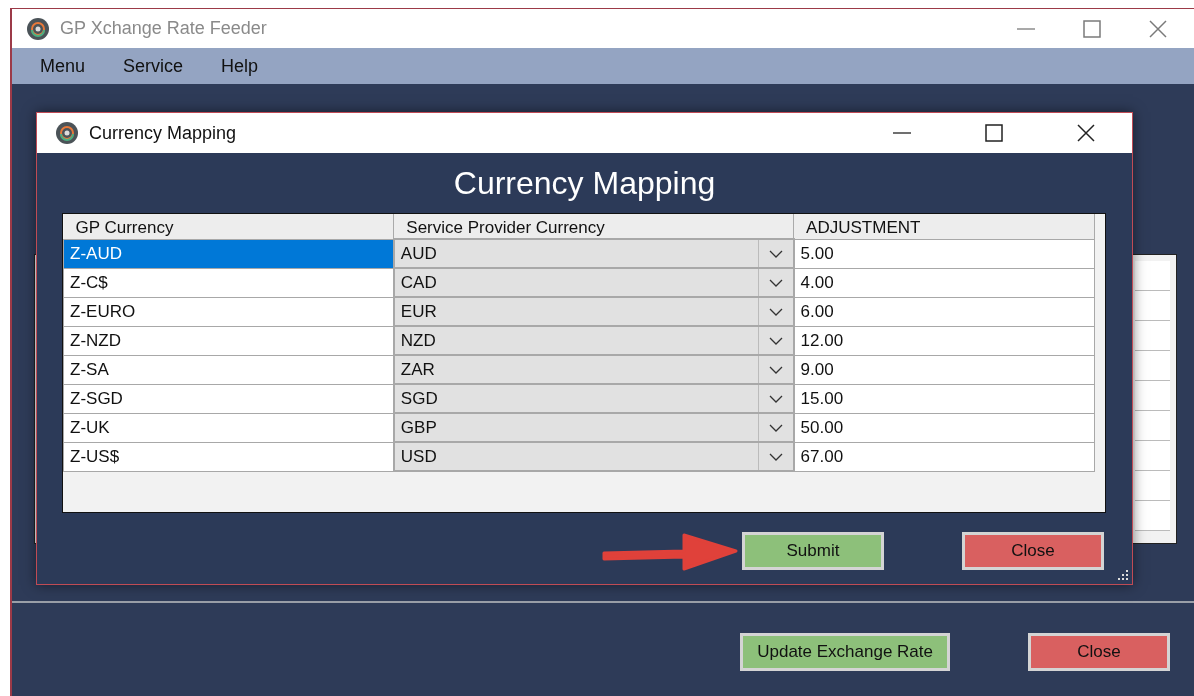 Image resolution: width=1194 pixels, height=696 pixels. Describe the element at coordinates (228, 282) in the screenshot. I see `table-cell: Z-C$` at that location.